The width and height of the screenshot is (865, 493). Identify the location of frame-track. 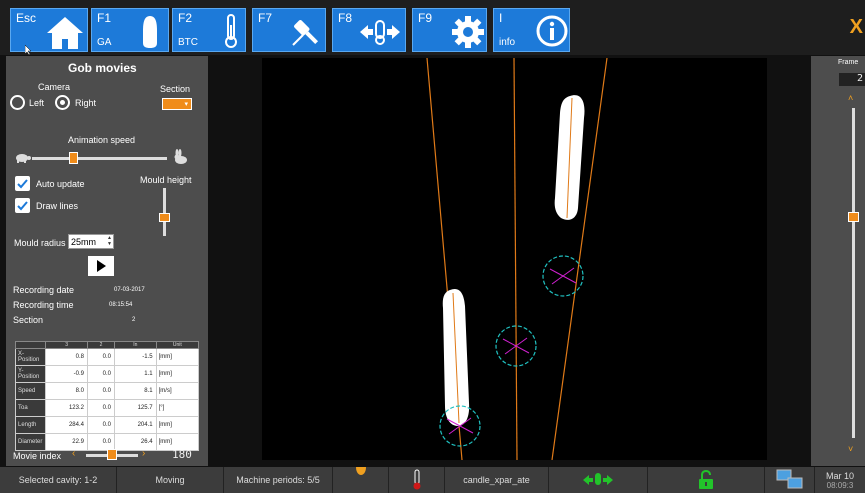
(853, 273).